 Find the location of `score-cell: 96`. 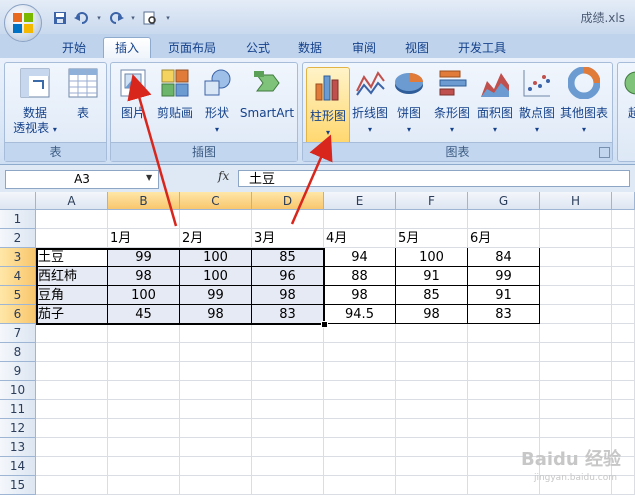

score-cell: 96 is located at coordinates (288, 276).